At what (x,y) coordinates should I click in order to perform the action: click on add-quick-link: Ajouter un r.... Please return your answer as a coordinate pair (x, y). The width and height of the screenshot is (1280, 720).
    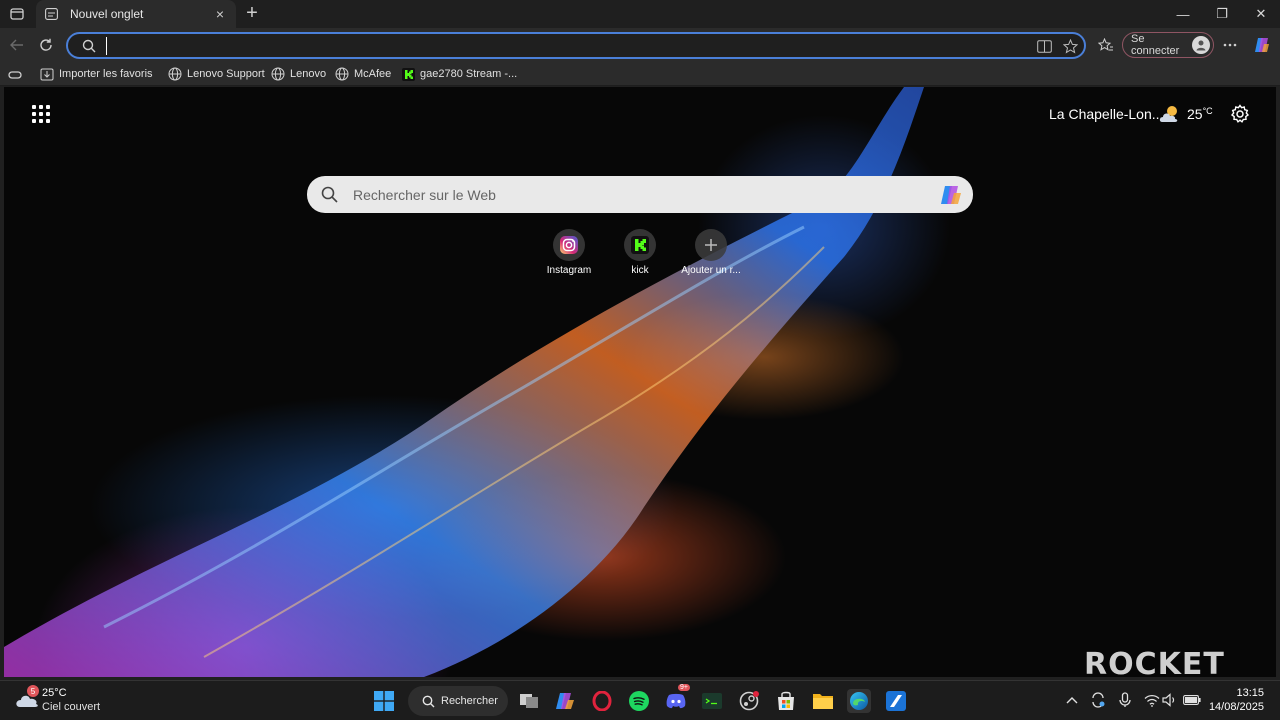
    Looking at the image, I should click on (711, 252).